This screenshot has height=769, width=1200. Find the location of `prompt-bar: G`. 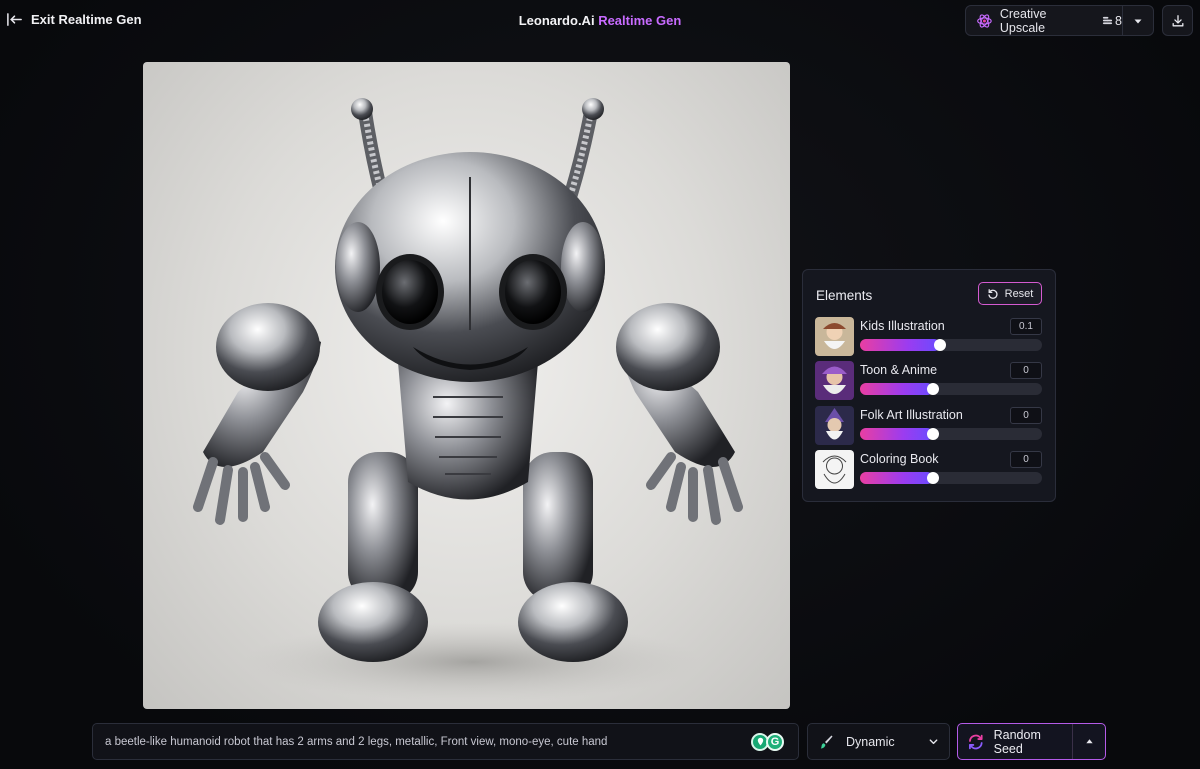

prompt-bar: G is located at coordinates (445, 741).